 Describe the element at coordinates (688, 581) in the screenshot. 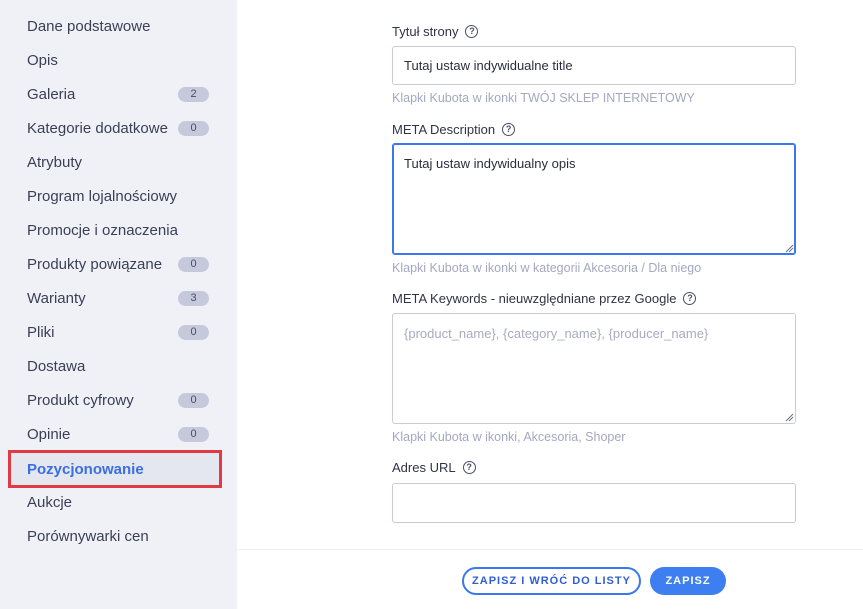

I see `save-button: ZAPISZ` at that location.